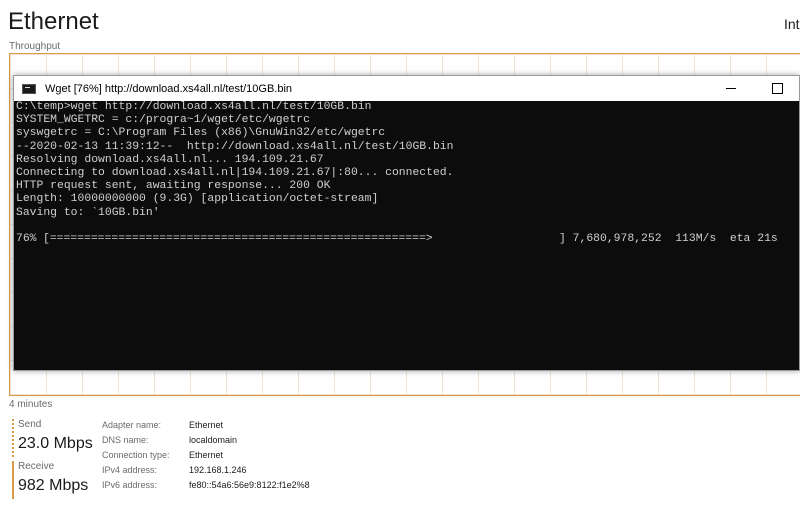 The image size is (800, 508). What do you see at coordinates (30, 424) in the screenshot?
I see `send-label: Send` at bounding box center [30, 424].